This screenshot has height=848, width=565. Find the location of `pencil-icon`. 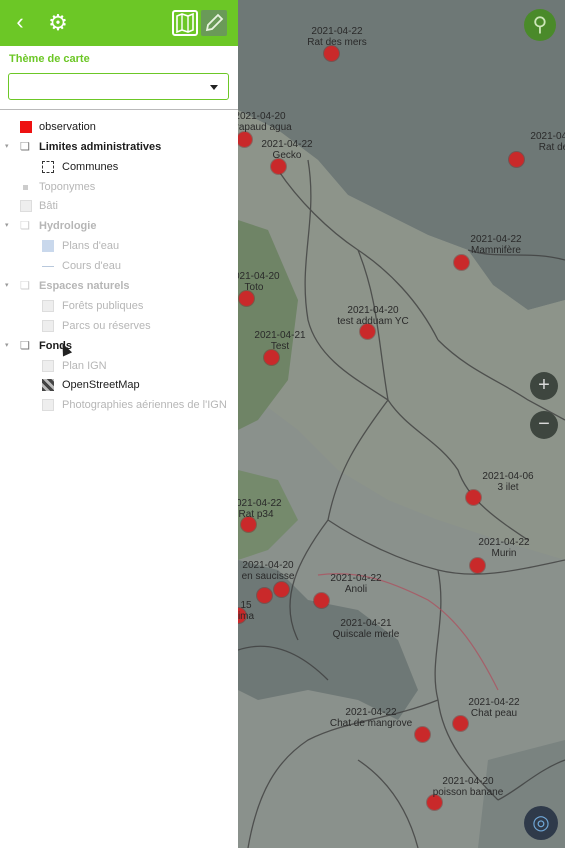

pencil-icon is located at coordinates (214, 22).